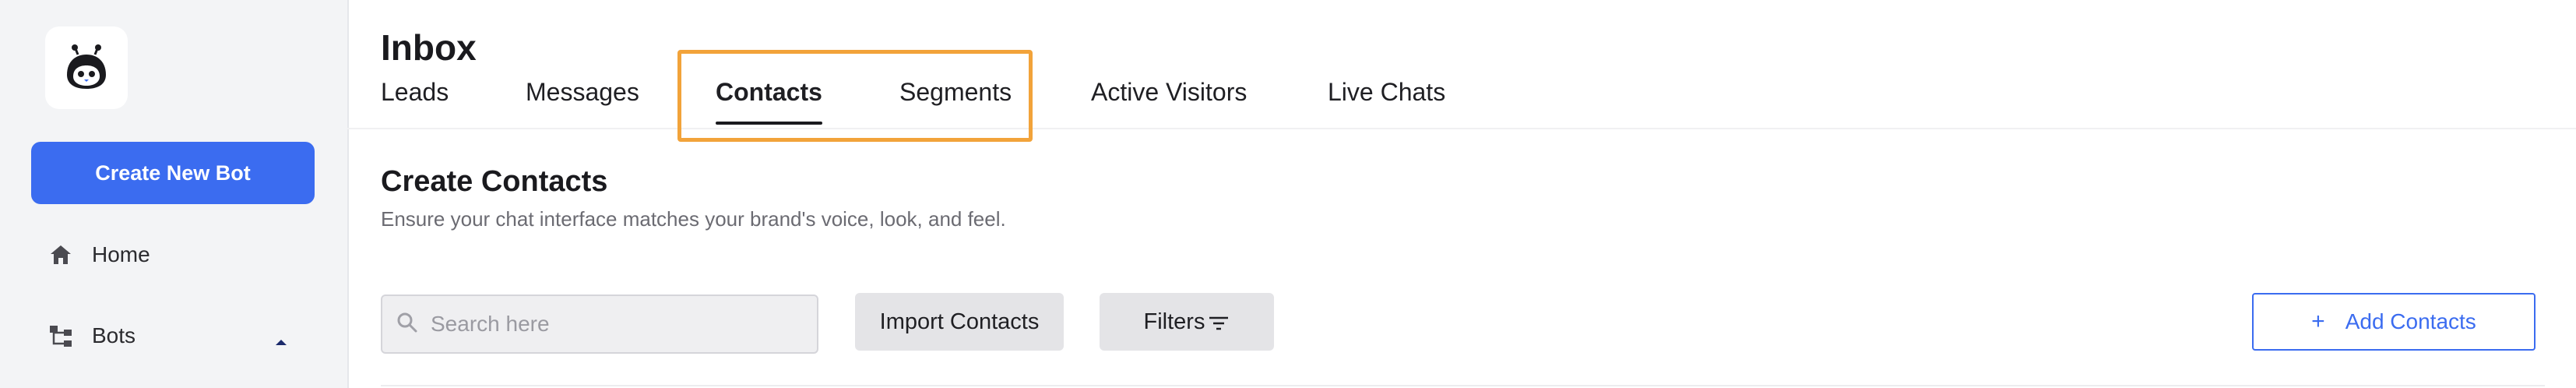  I want to click on chevron-up-icon, so click(281, 340).